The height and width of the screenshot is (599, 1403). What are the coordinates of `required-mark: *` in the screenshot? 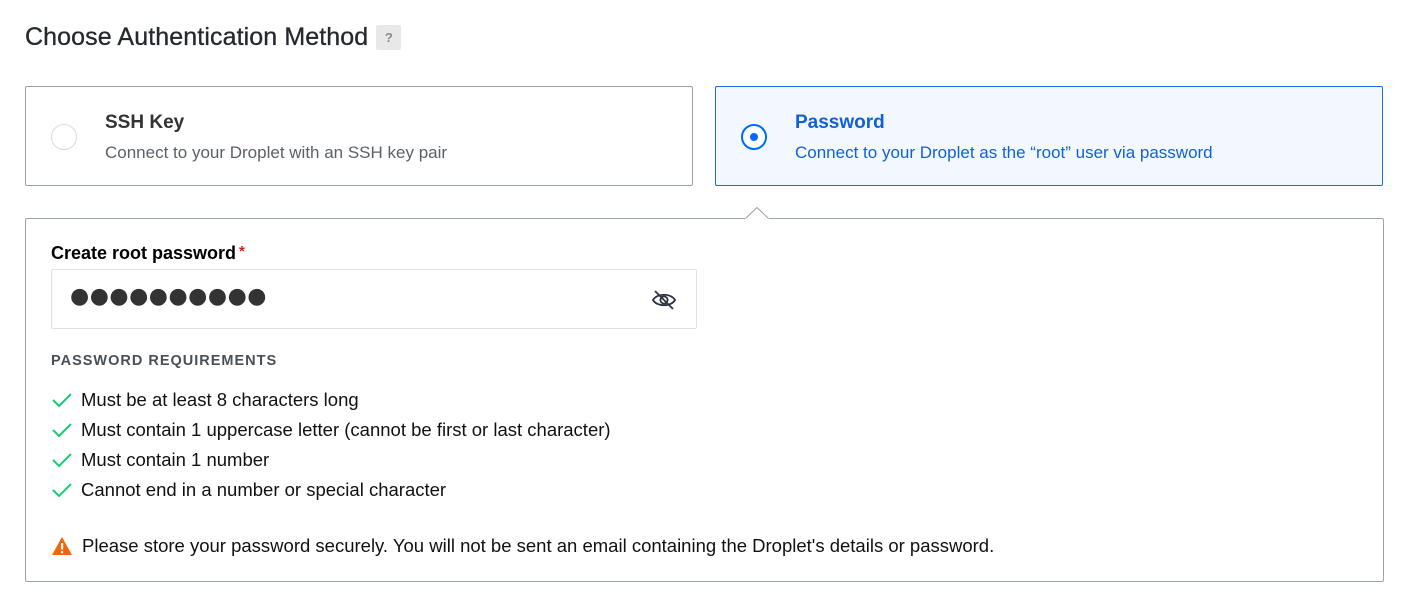 It's located at (242, 251).